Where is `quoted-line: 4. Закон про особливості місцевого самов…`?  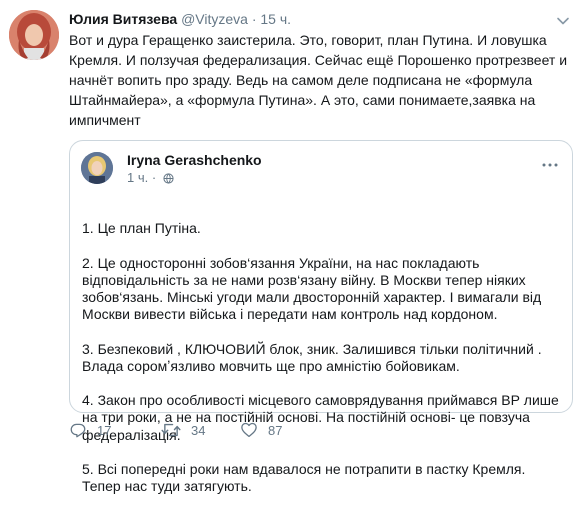
quoted-line: 4. Закон про особливості місцевого самов… is located at coordinates (320, 417).